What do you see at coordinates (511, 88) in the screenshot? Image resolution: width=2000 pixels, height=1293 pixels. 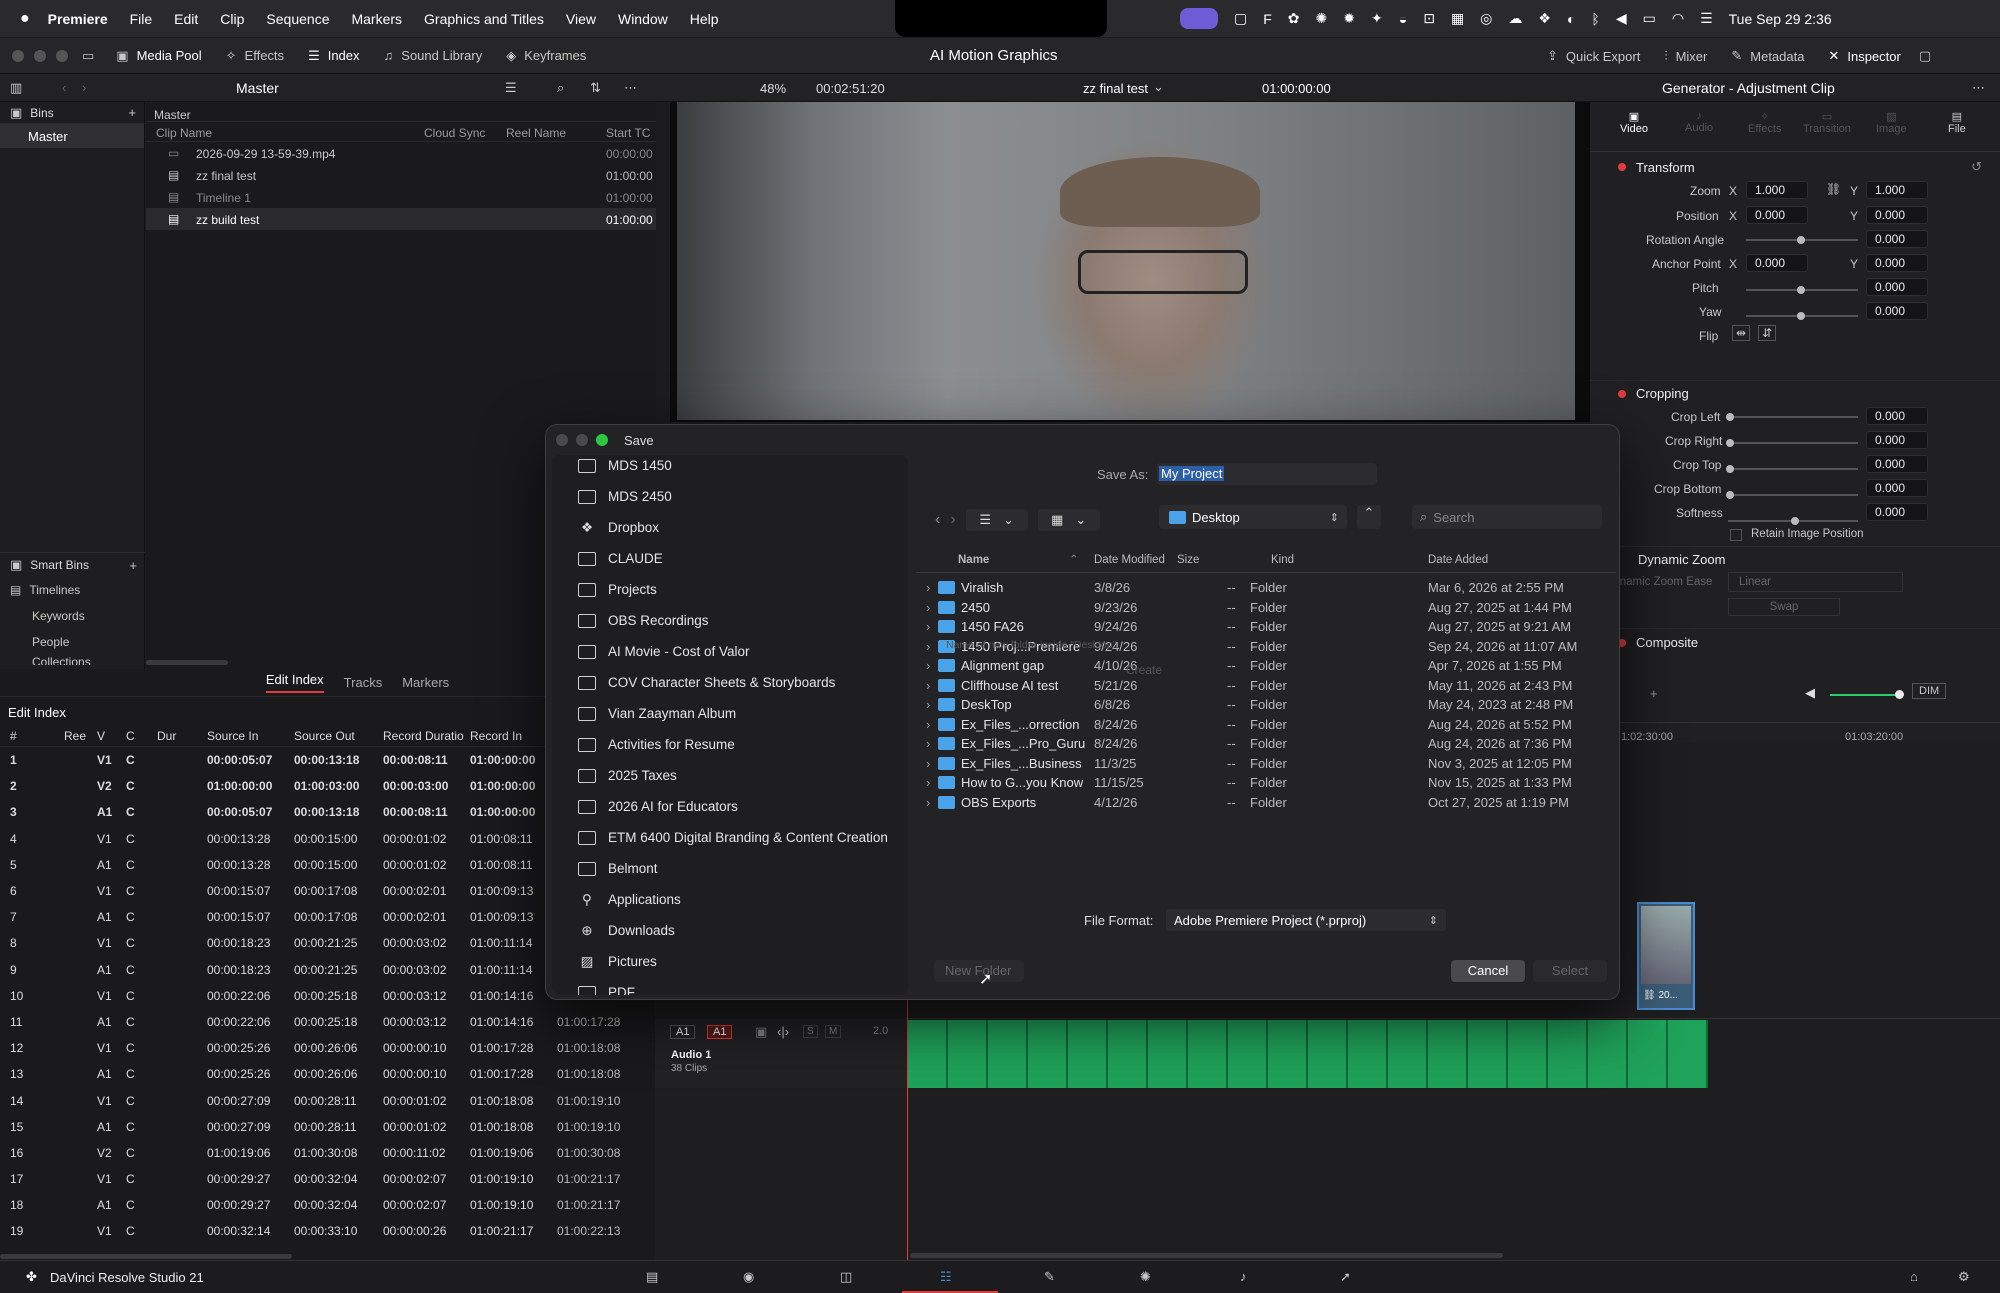 I see `list-view-icon: ☰` at bounding box center [511, 88].